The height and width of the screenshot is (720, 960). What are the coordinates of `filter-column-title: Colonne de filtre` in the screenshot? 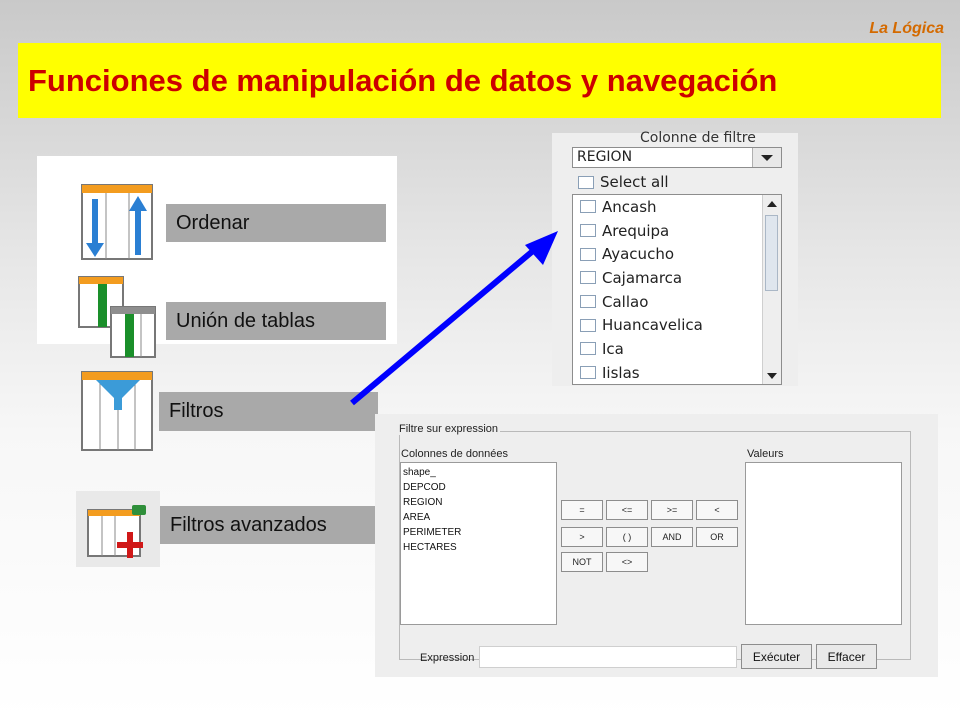 It's located at (698, 138).